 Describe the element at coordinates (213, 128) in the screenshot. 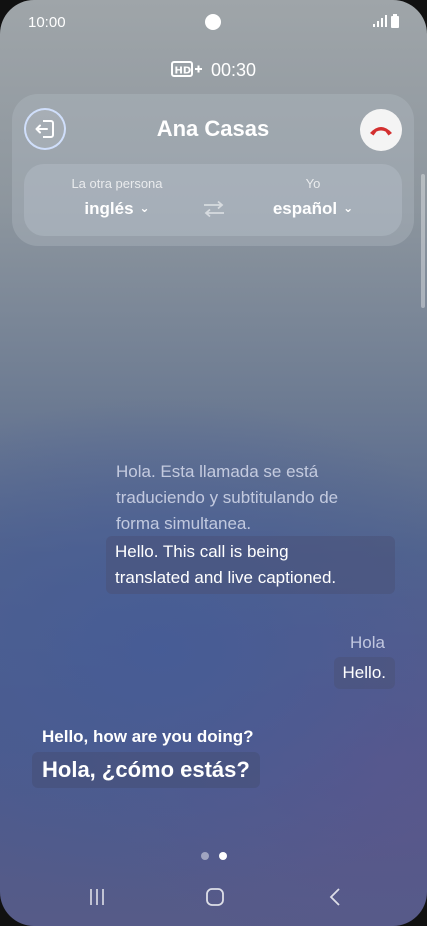

I see `contact-name: Ana Casas` at that location.